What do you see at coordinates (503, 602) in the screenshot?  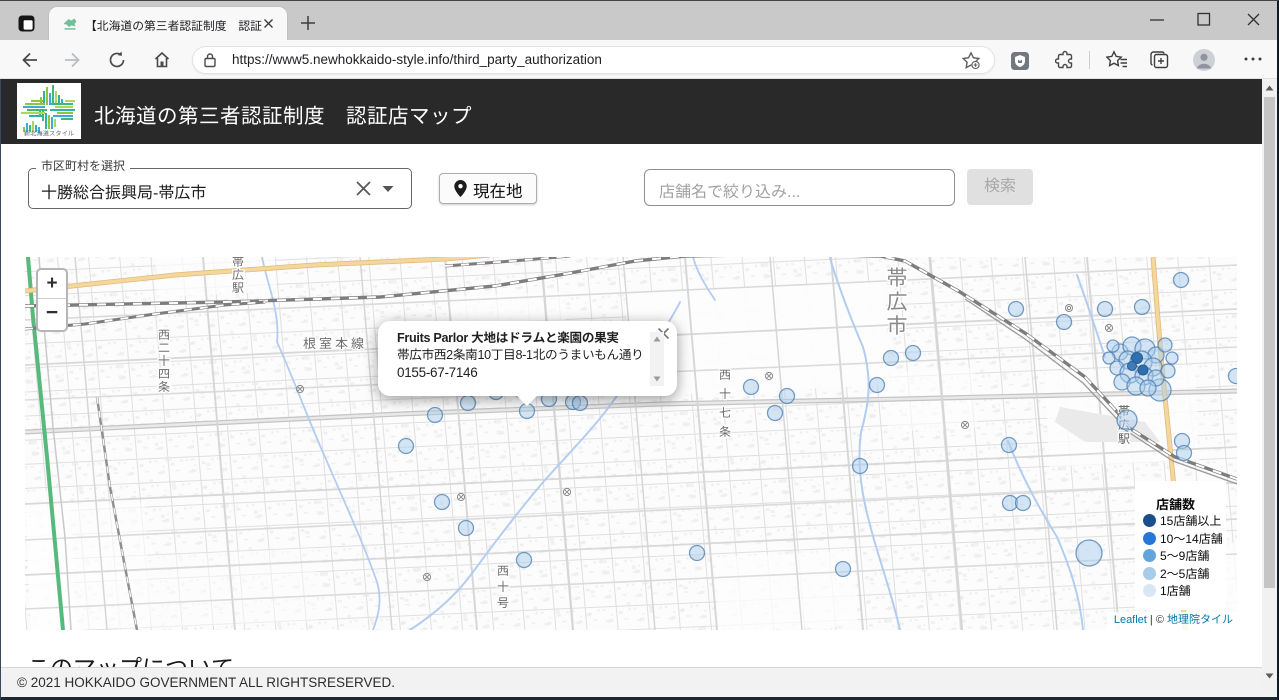 I see `svg-text: 号` at bounding box center [503, 602].